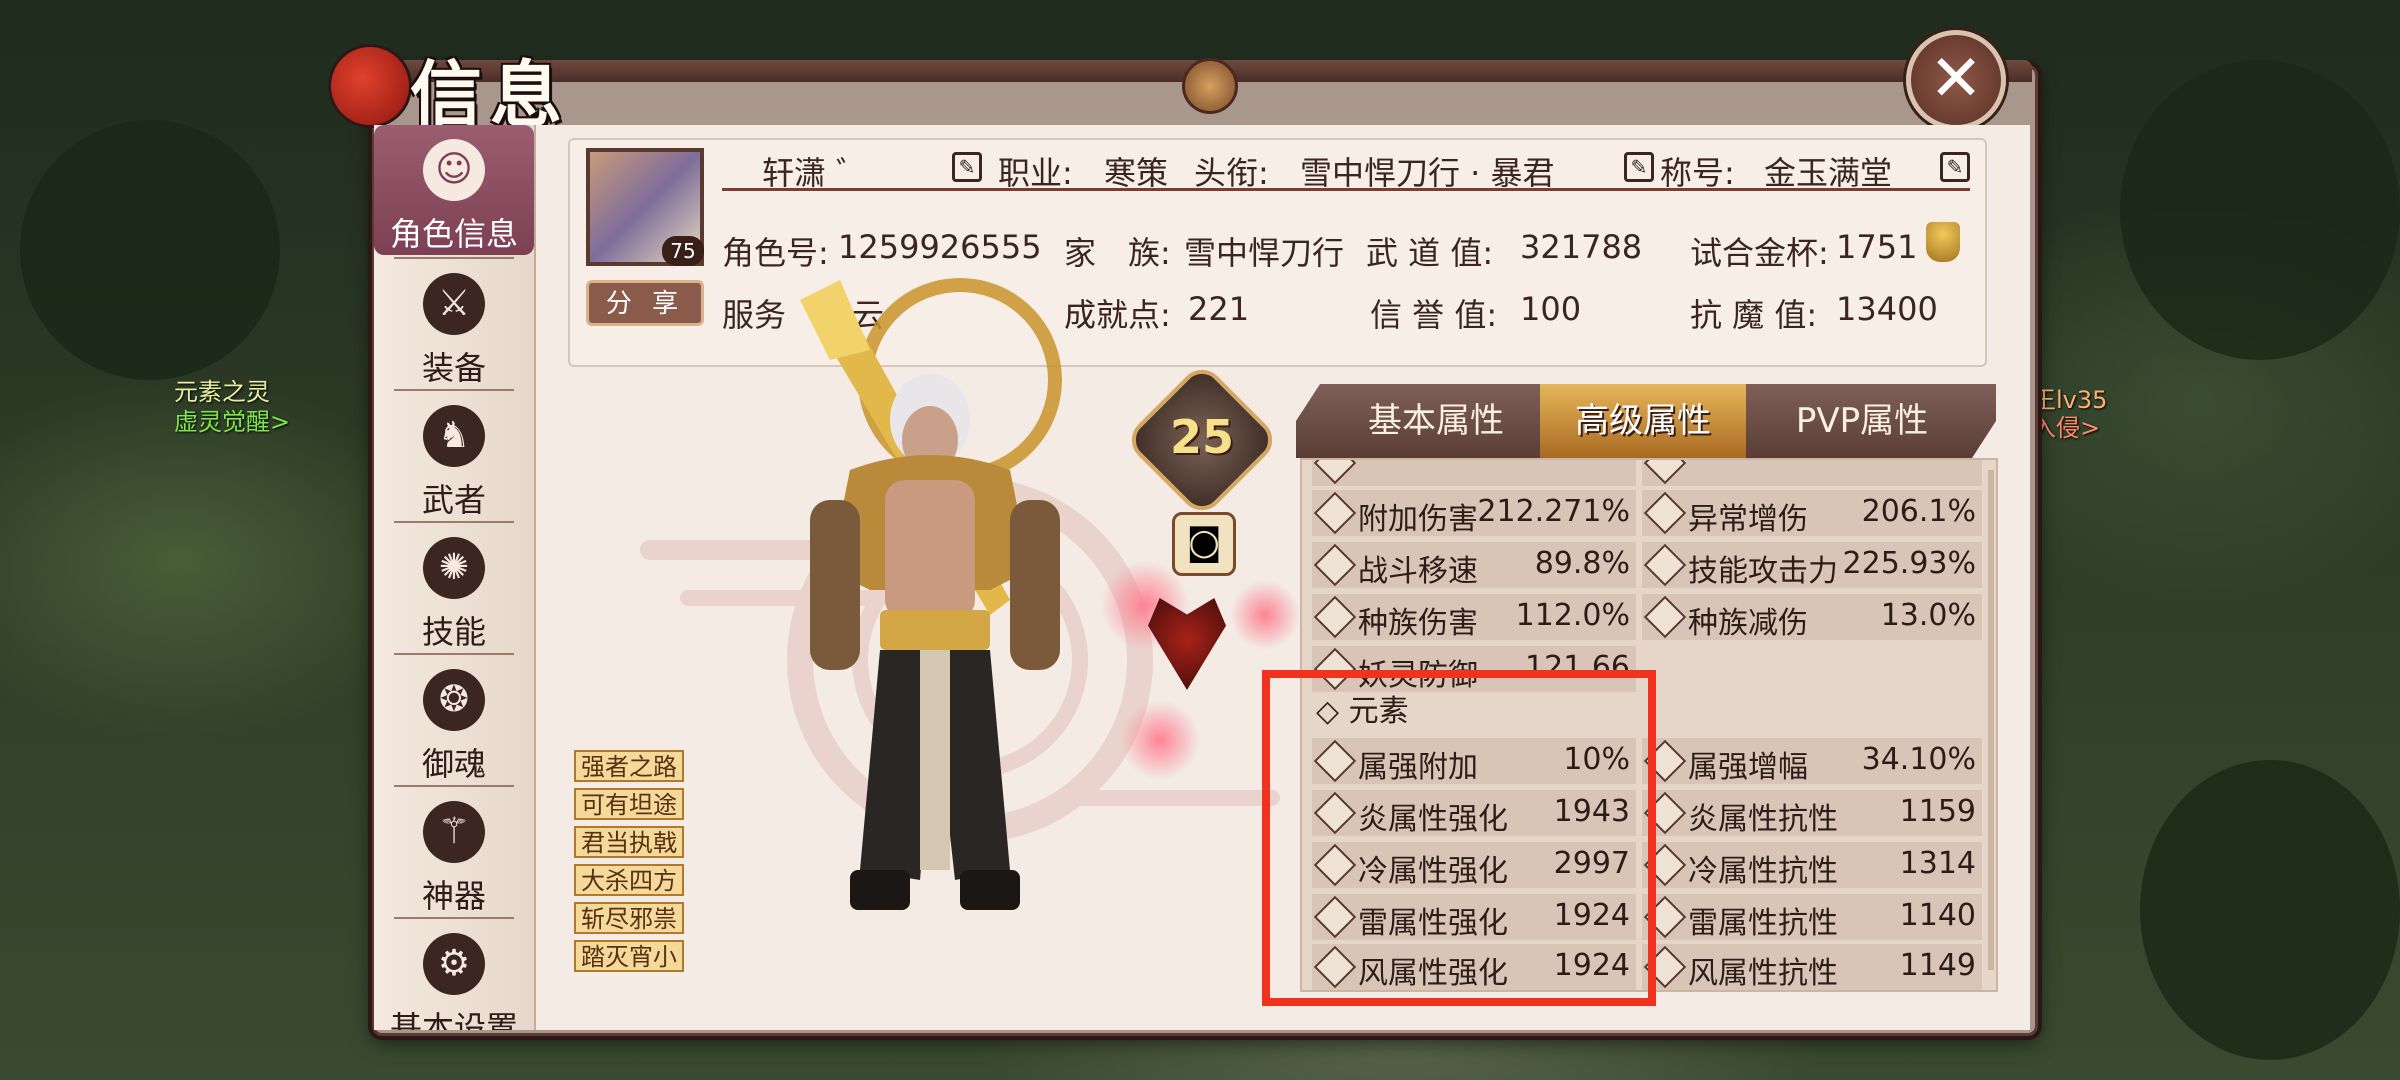  I want to click on stat-value: 1314, so click(1937, 863).